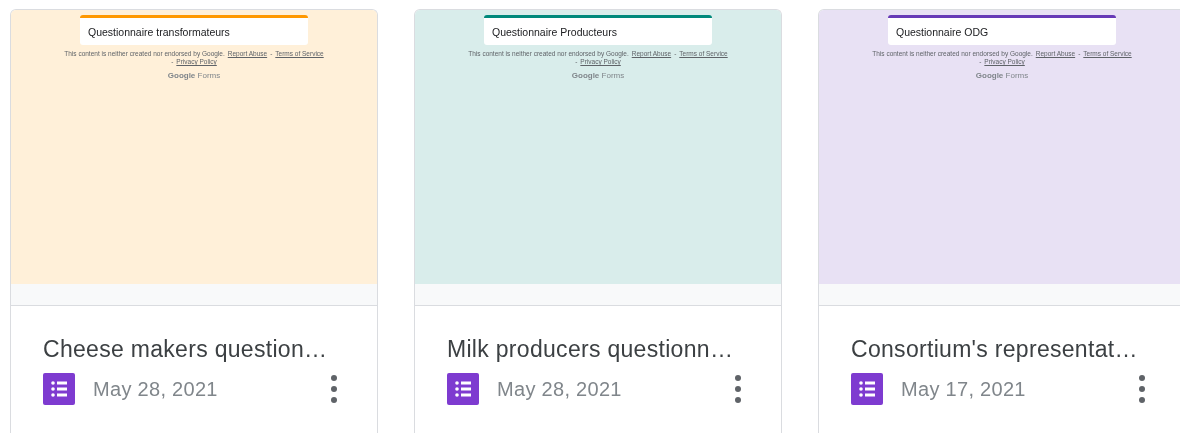 The width and height of the screenshot is (1180, 433). Describe the element at coordinates (964, 389) in the screenshot. I see `modified-date: May 17, 2021` at that location.